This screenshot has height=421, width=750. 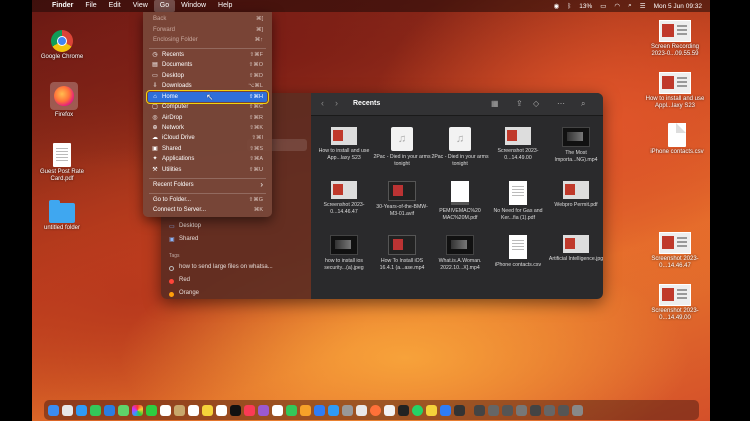 What do you see at coordinates (225, 6) in the screenshot?
I see `menu-help: Help` at bounding box center [225, 6].